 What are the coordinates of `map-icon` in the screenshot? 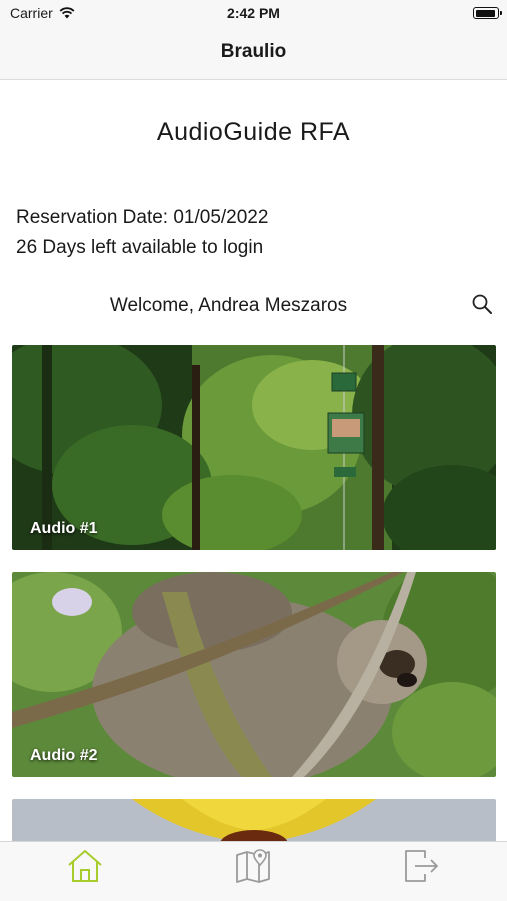 It's located at (253, 866).